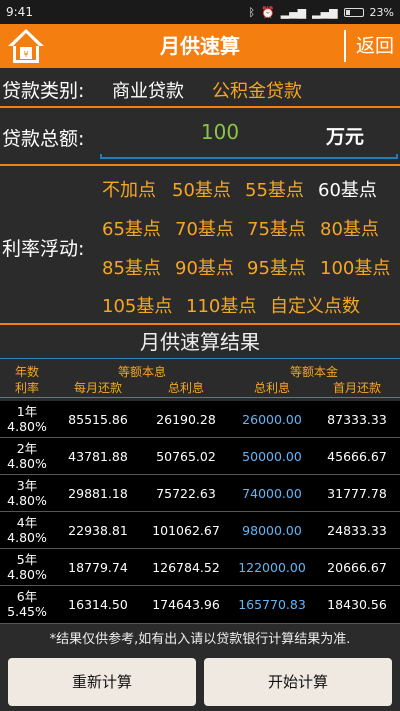  I want to click on row-first: 24833.33, so click(357, 530).